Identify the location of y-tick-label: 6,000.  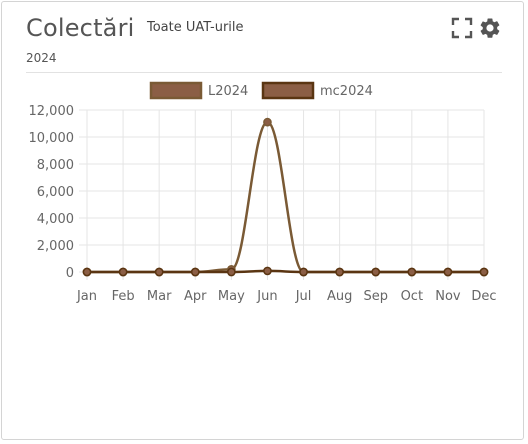
(55, 192).